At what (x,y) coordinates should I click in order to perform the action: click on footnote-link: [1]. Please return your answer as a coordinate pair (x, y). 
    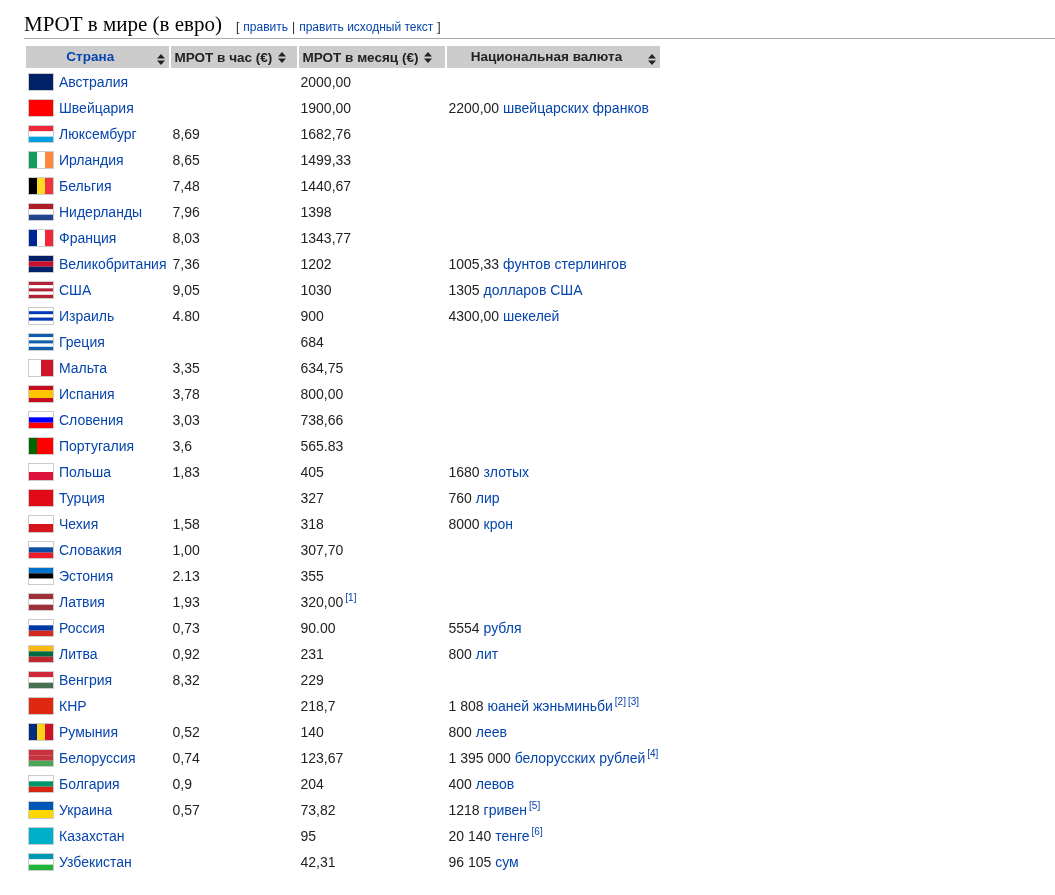
    Looking at the image, I should click on (351, 598).